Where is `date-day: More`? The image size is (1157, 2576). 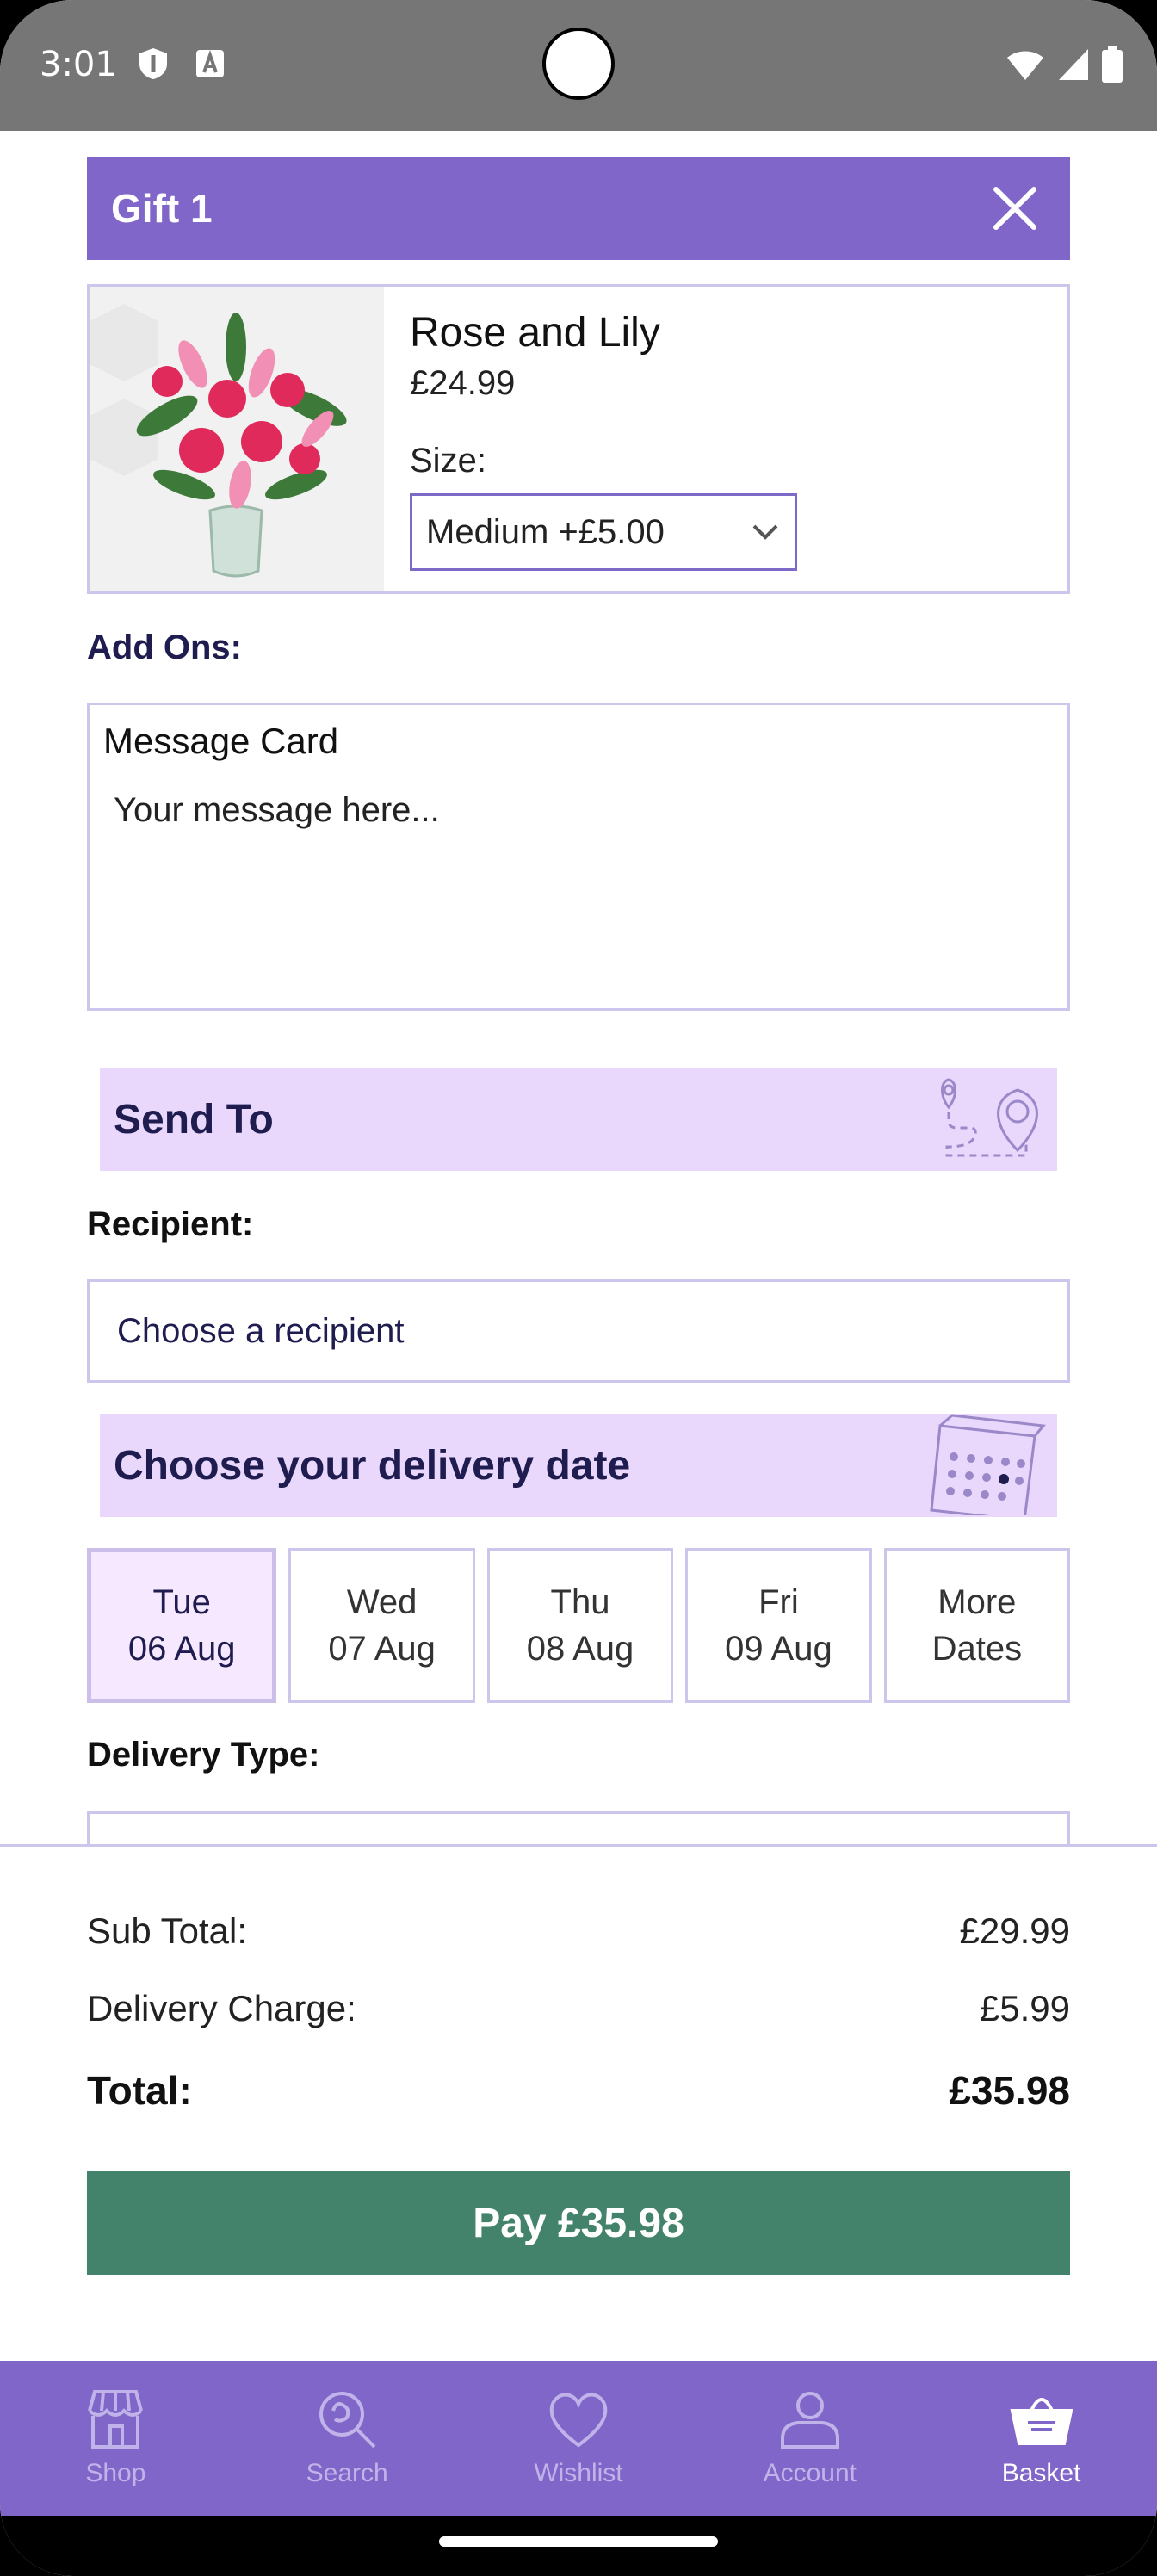 date-day: More is located at coordinates (977, 1602).